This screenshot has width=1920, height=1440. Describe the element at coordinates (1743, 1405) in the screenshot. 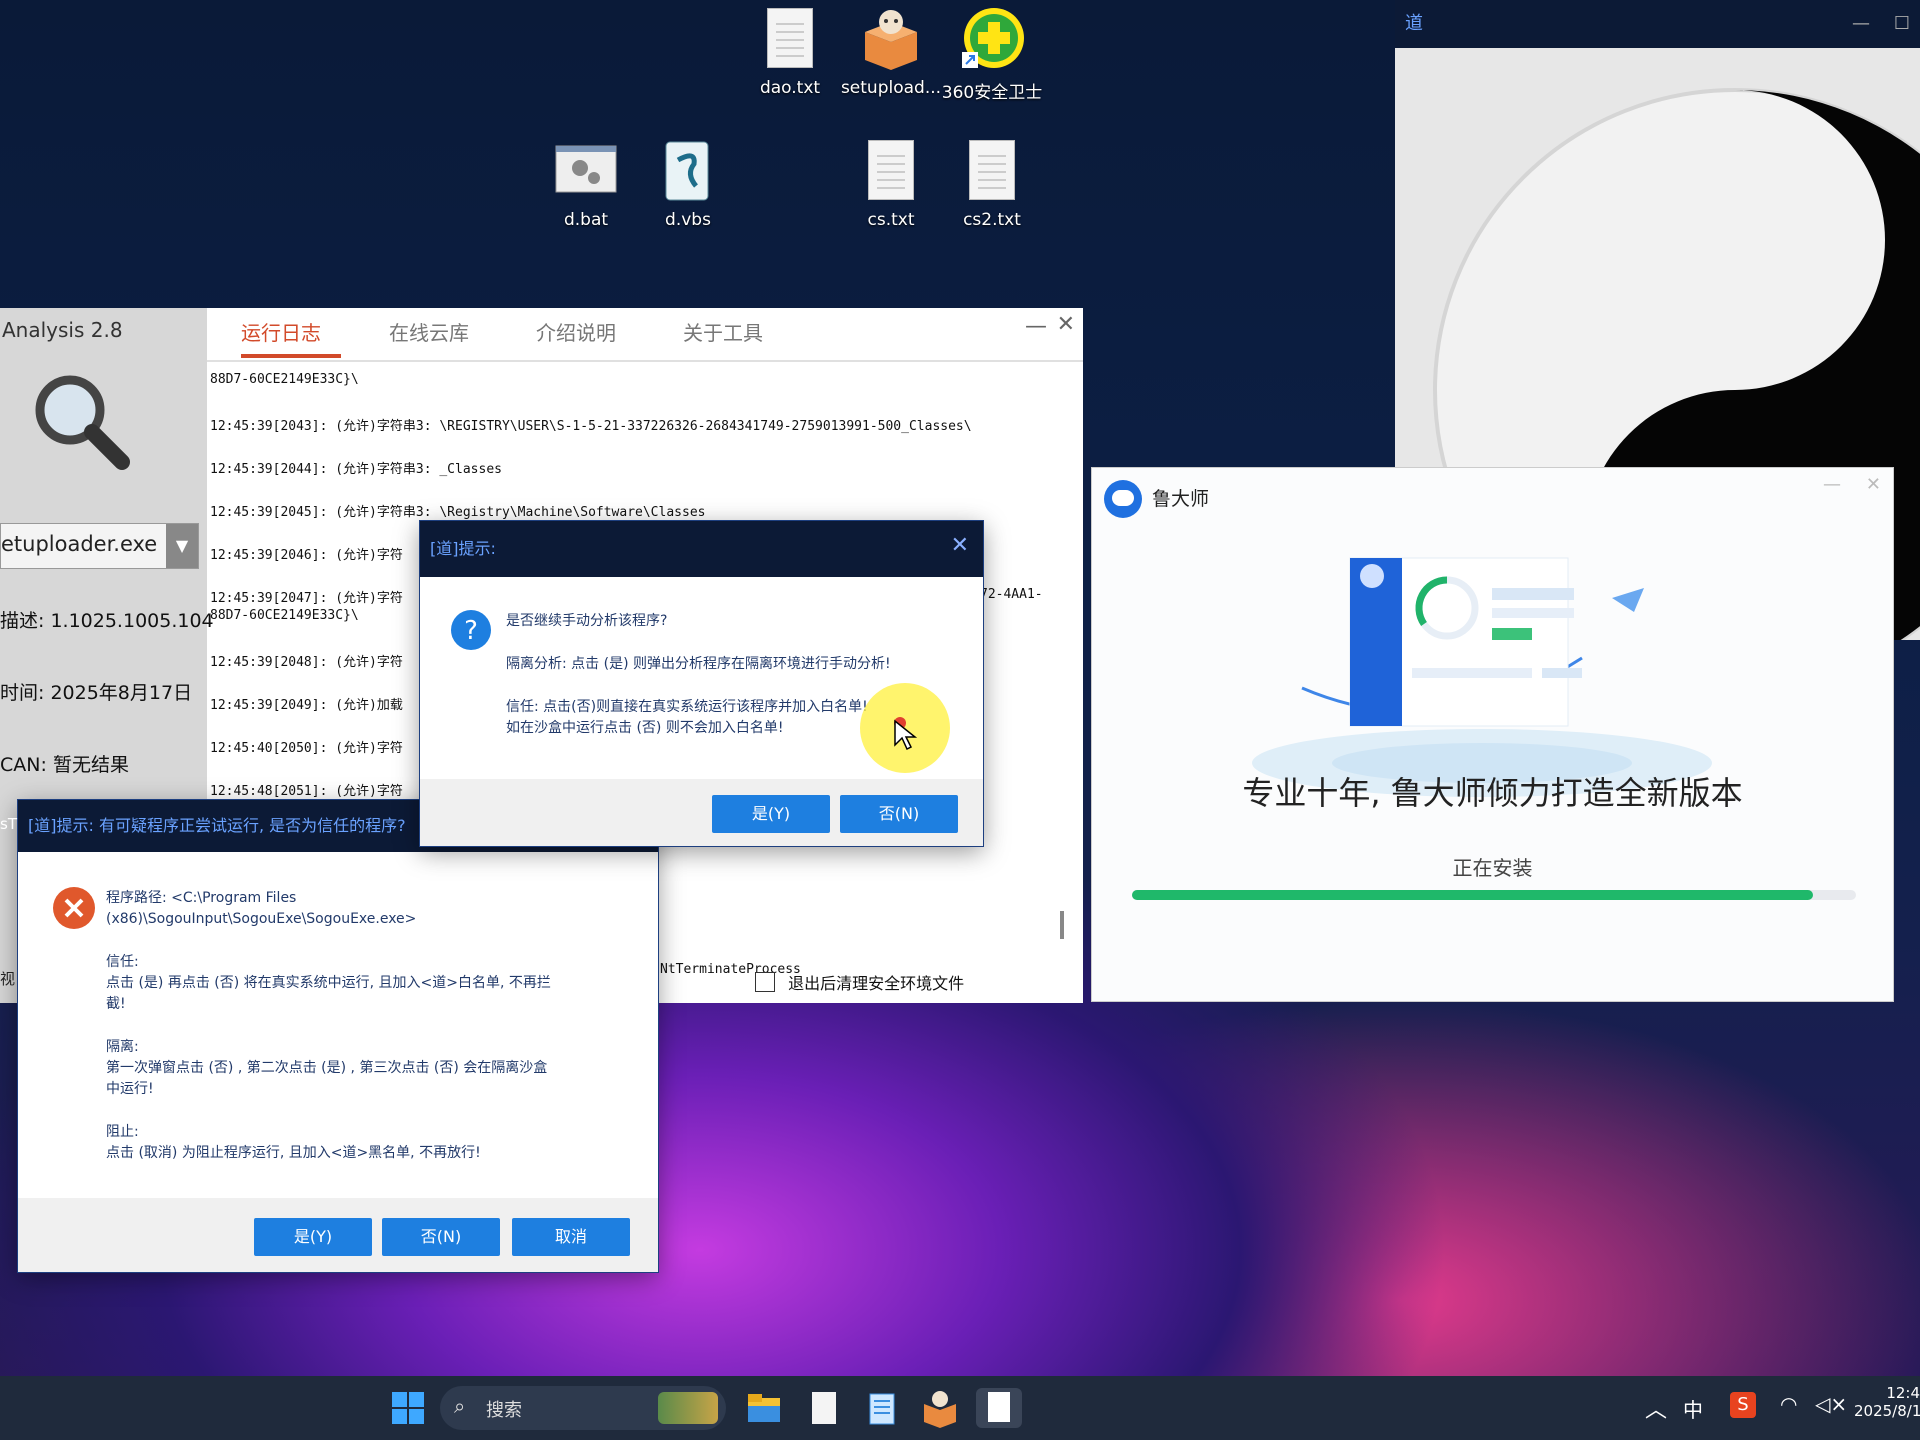

I see `sogou-ime-icon: S` at that location.